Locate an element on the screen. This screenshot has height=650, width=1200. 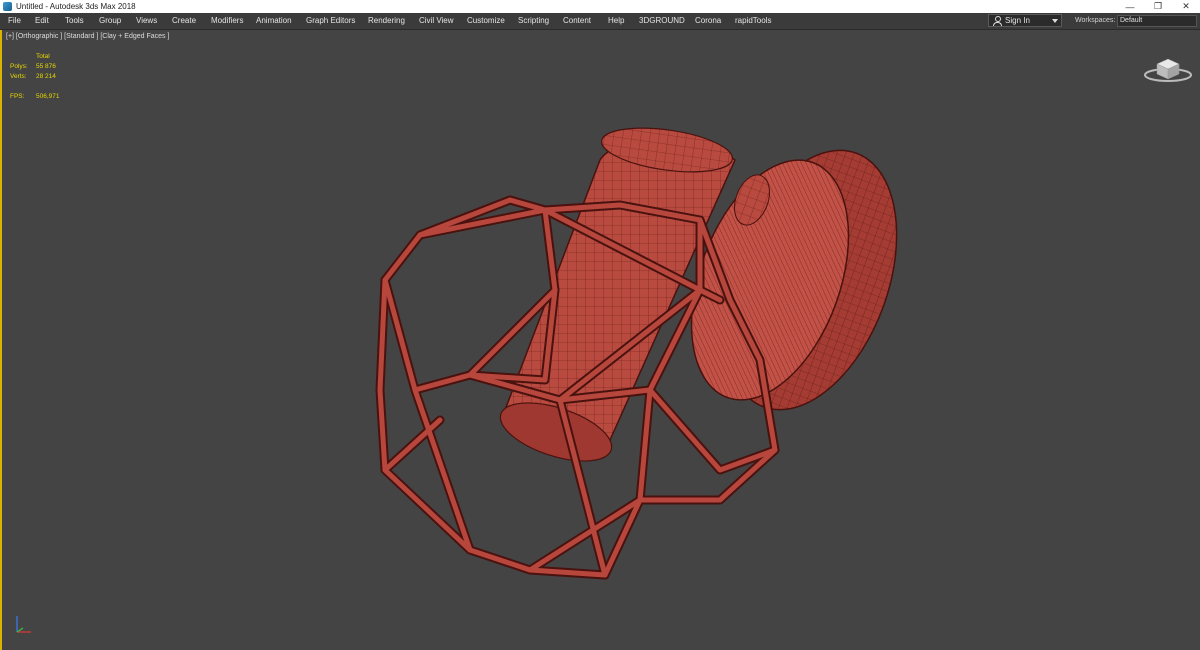
menu-corona: Corona is located at coordinates (708, 21).